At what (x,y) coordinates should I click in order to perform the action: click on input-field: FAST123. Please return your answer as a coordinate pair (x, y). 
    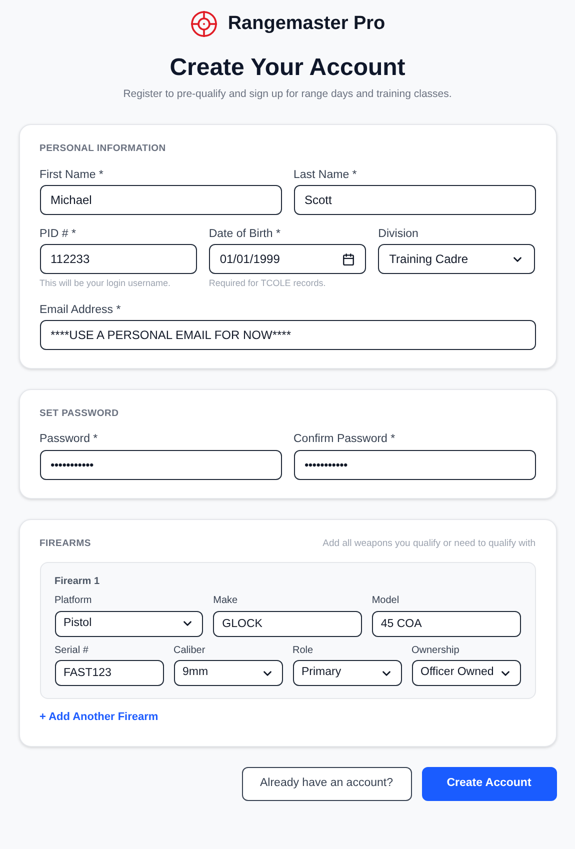
    Looking at the image, I should click on (109, 673).